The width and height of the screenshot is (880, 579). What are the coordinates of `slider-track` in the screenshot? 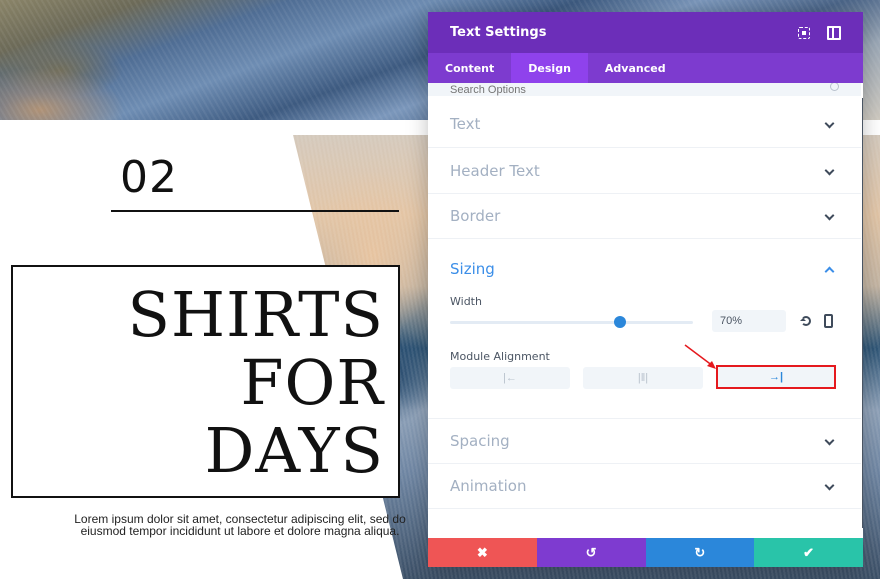 It's located at (571, 322).